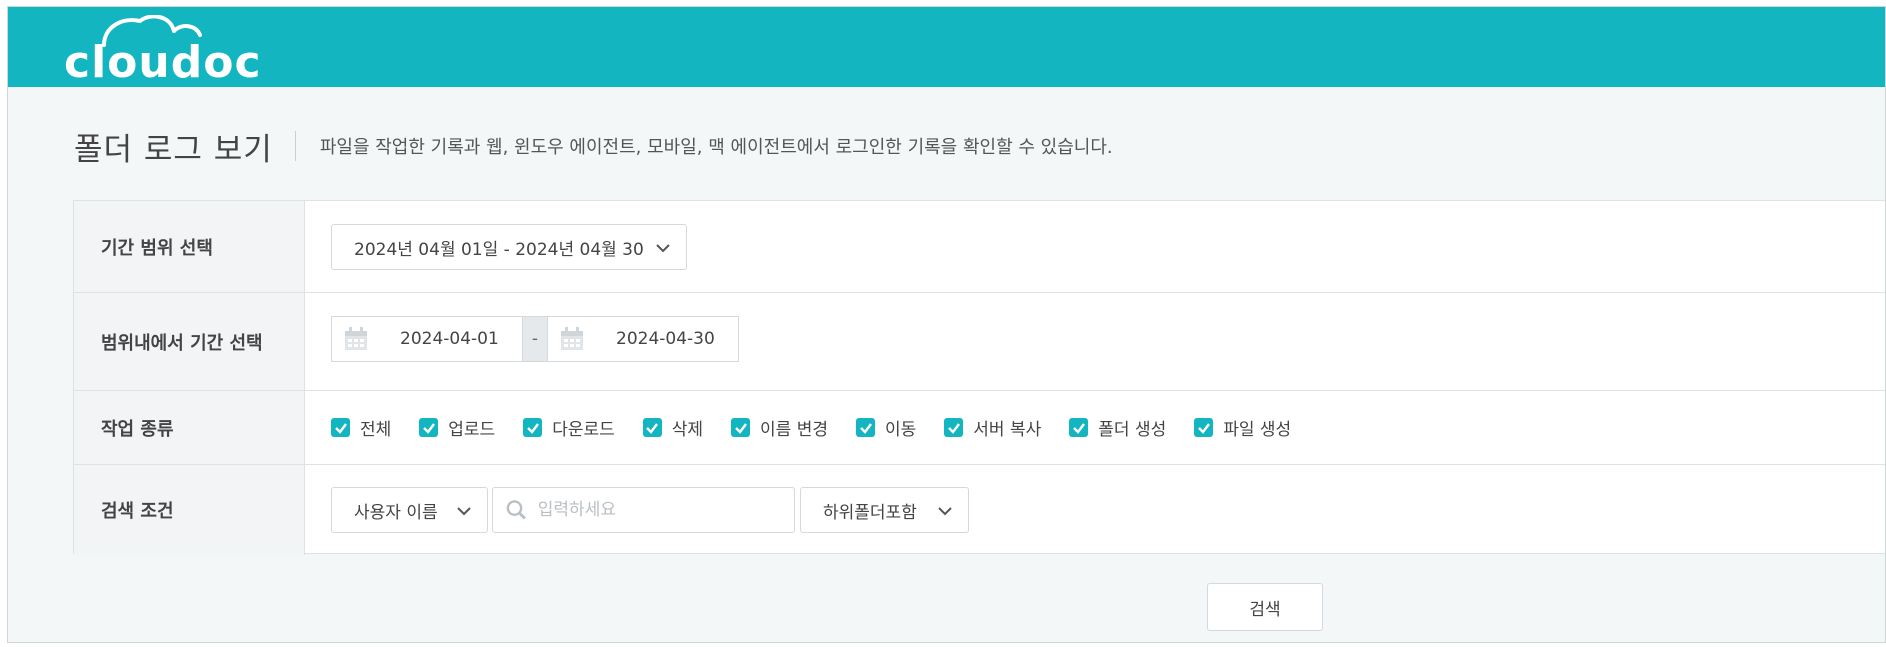 This screenshot has height=647, width=1886. What do you see at coordinates (794, 430) in the screenshot?
I see `checkbox-label: 이름 변경` at bounding box center [794, 430].